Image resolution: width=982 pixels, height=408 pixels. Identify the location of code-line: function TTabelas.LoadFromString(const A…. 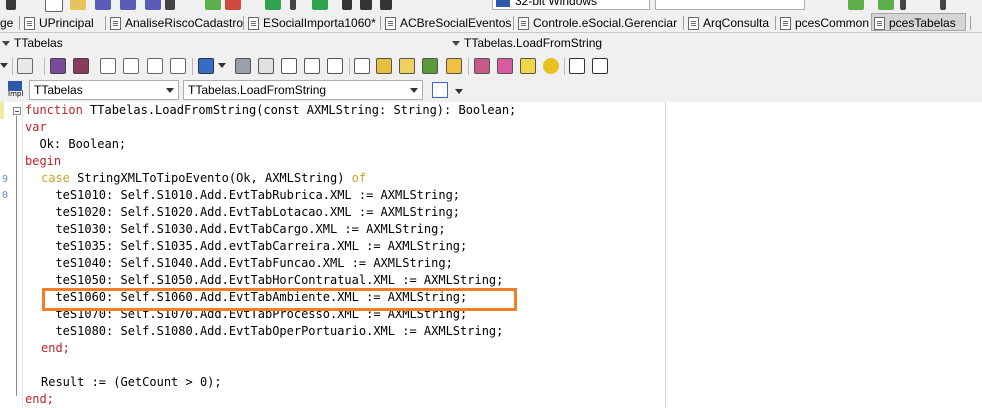
(270, 110).